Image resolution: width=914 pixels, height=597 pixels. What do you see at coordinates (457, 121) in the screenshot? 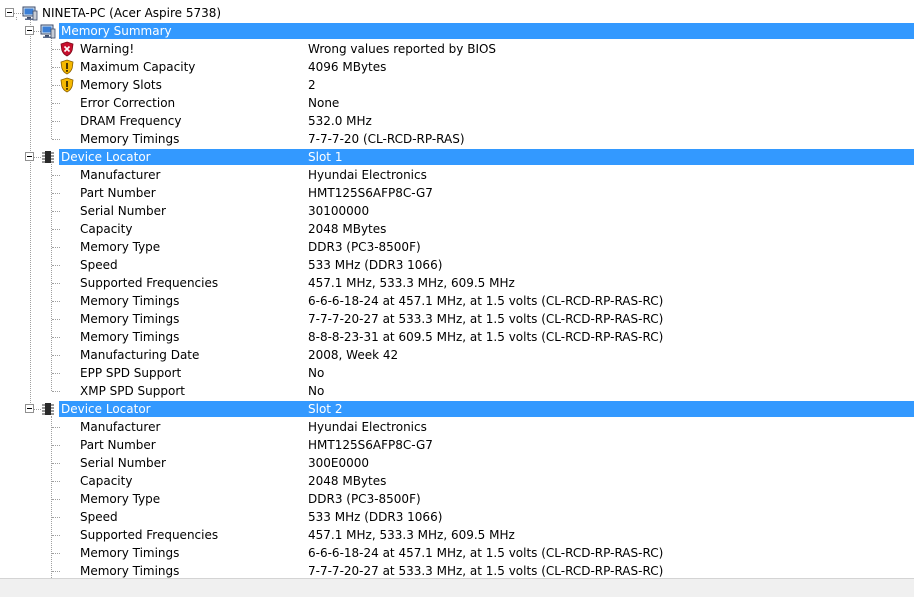
I see `tree-leaf-row: DRAM Frequency 532.0 MHz` at bounding box center [457, 121].